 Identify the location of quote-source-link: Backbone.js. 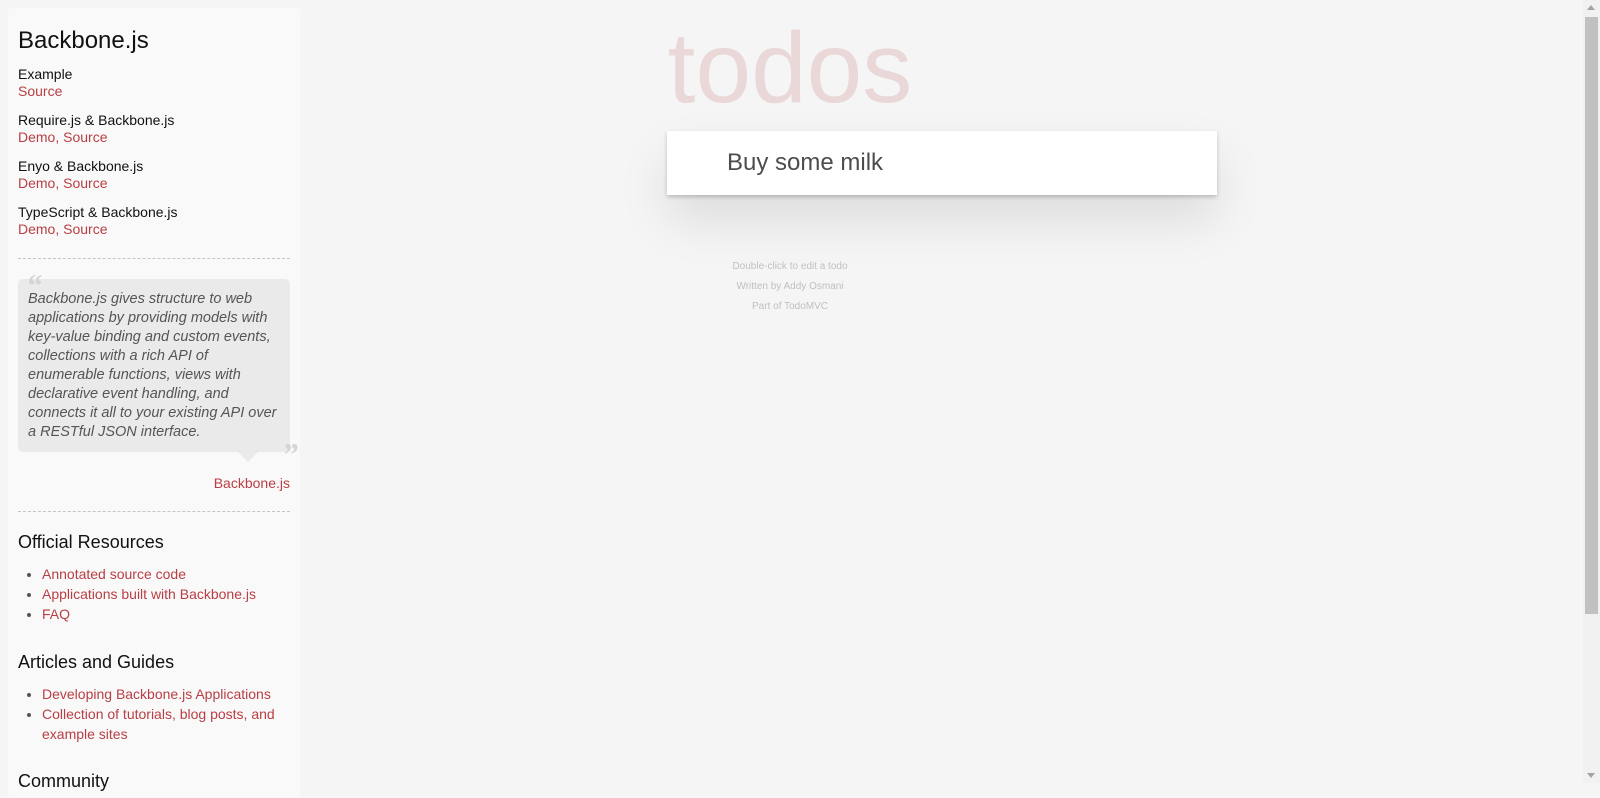
(252, 483).